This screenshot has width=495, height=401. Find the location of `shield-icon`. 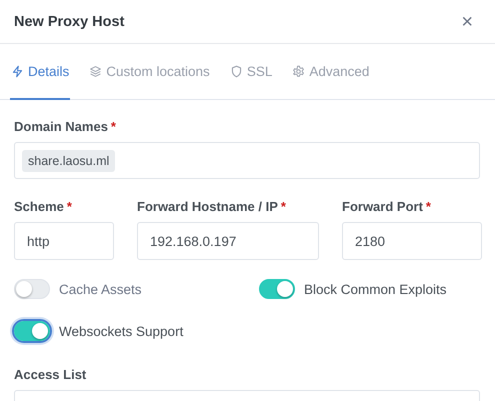

shield-icon is located at coordinates (236, 71).